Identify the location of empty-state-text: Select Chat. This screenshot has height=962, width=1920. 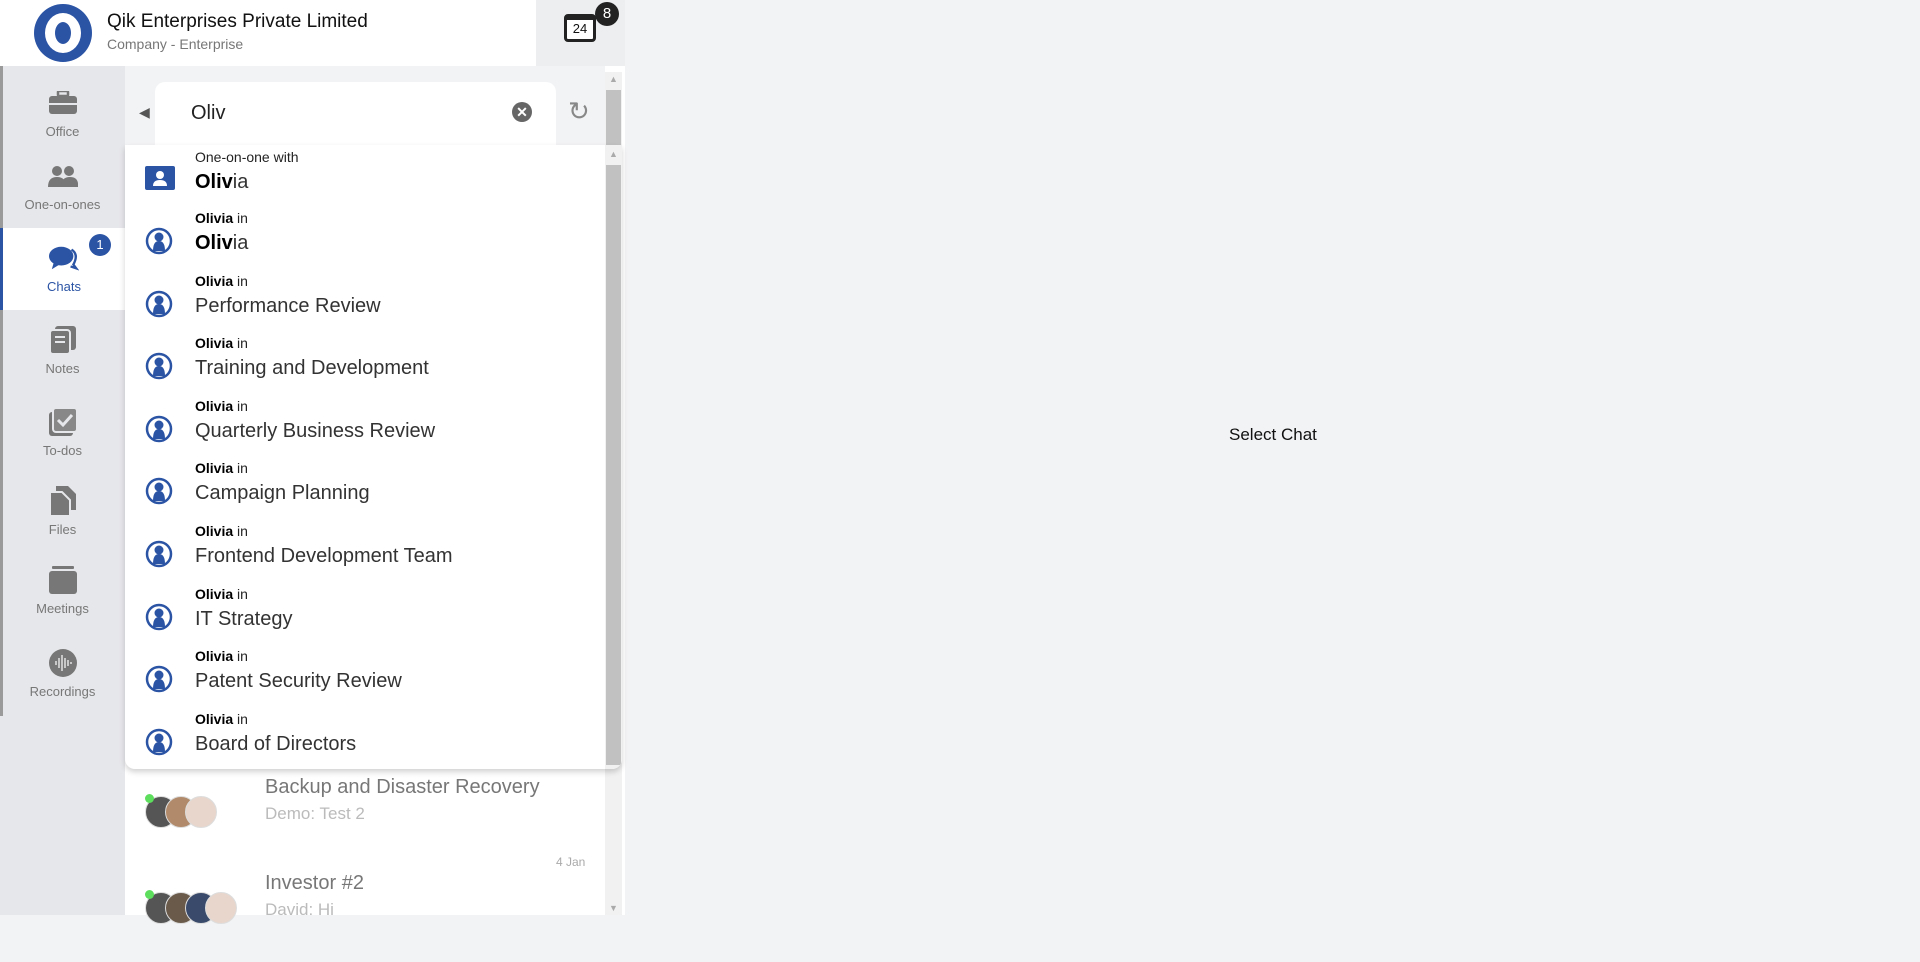
(1273, 434).